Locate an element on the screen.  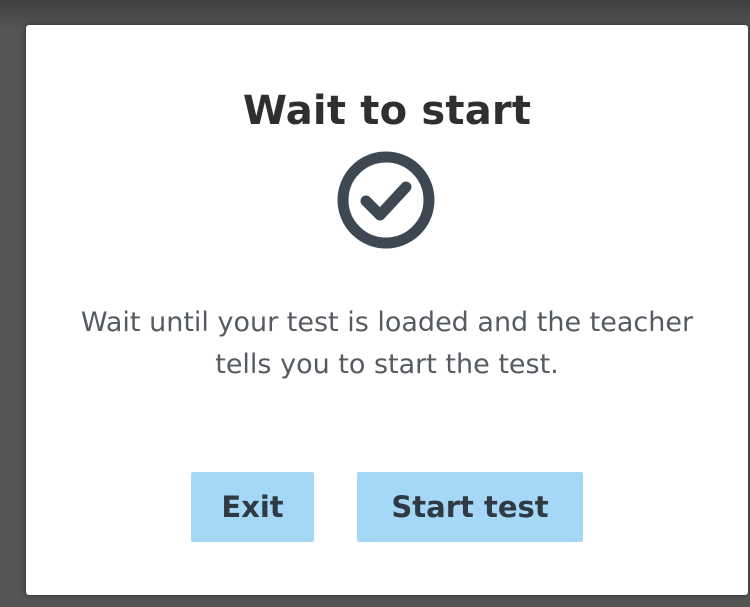
start-test-button: Start test is located at coordinates (470, 507).